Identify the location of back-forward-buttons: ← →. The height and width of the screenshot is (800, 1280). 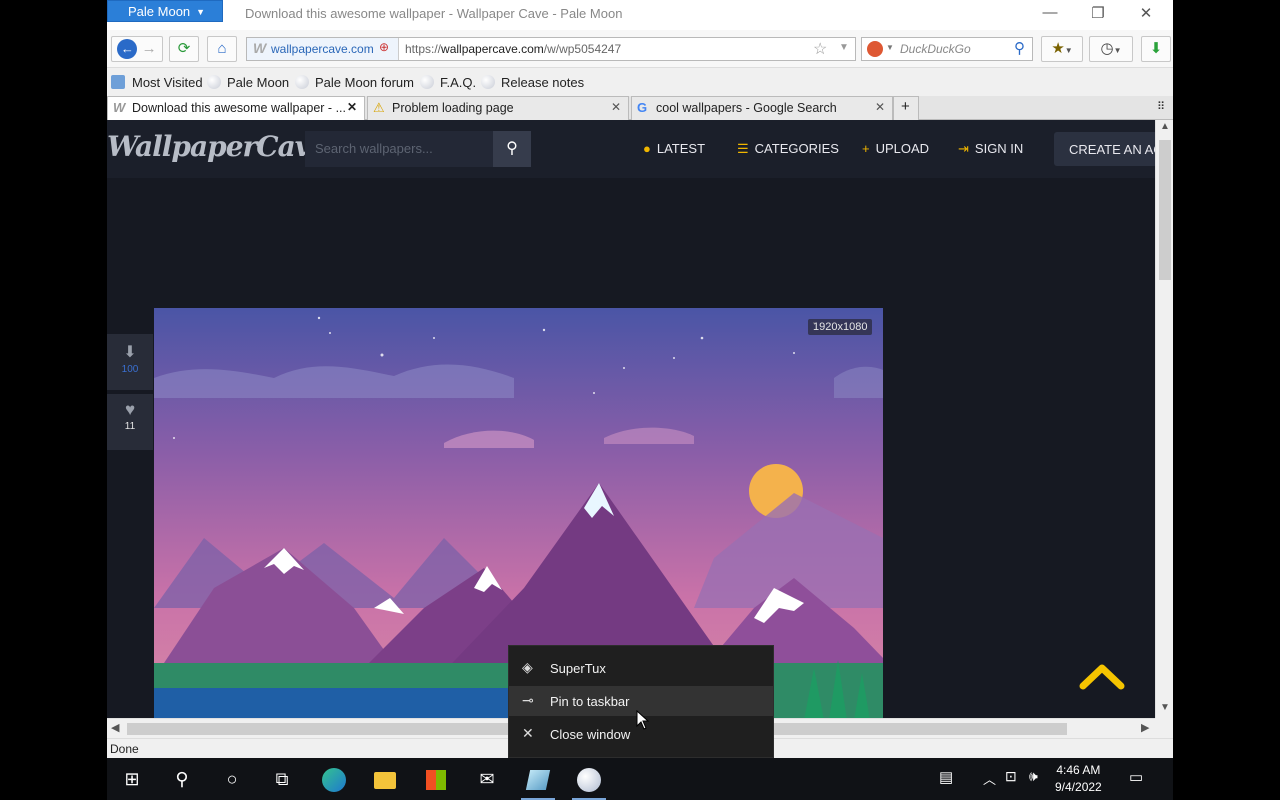
(137, 49).